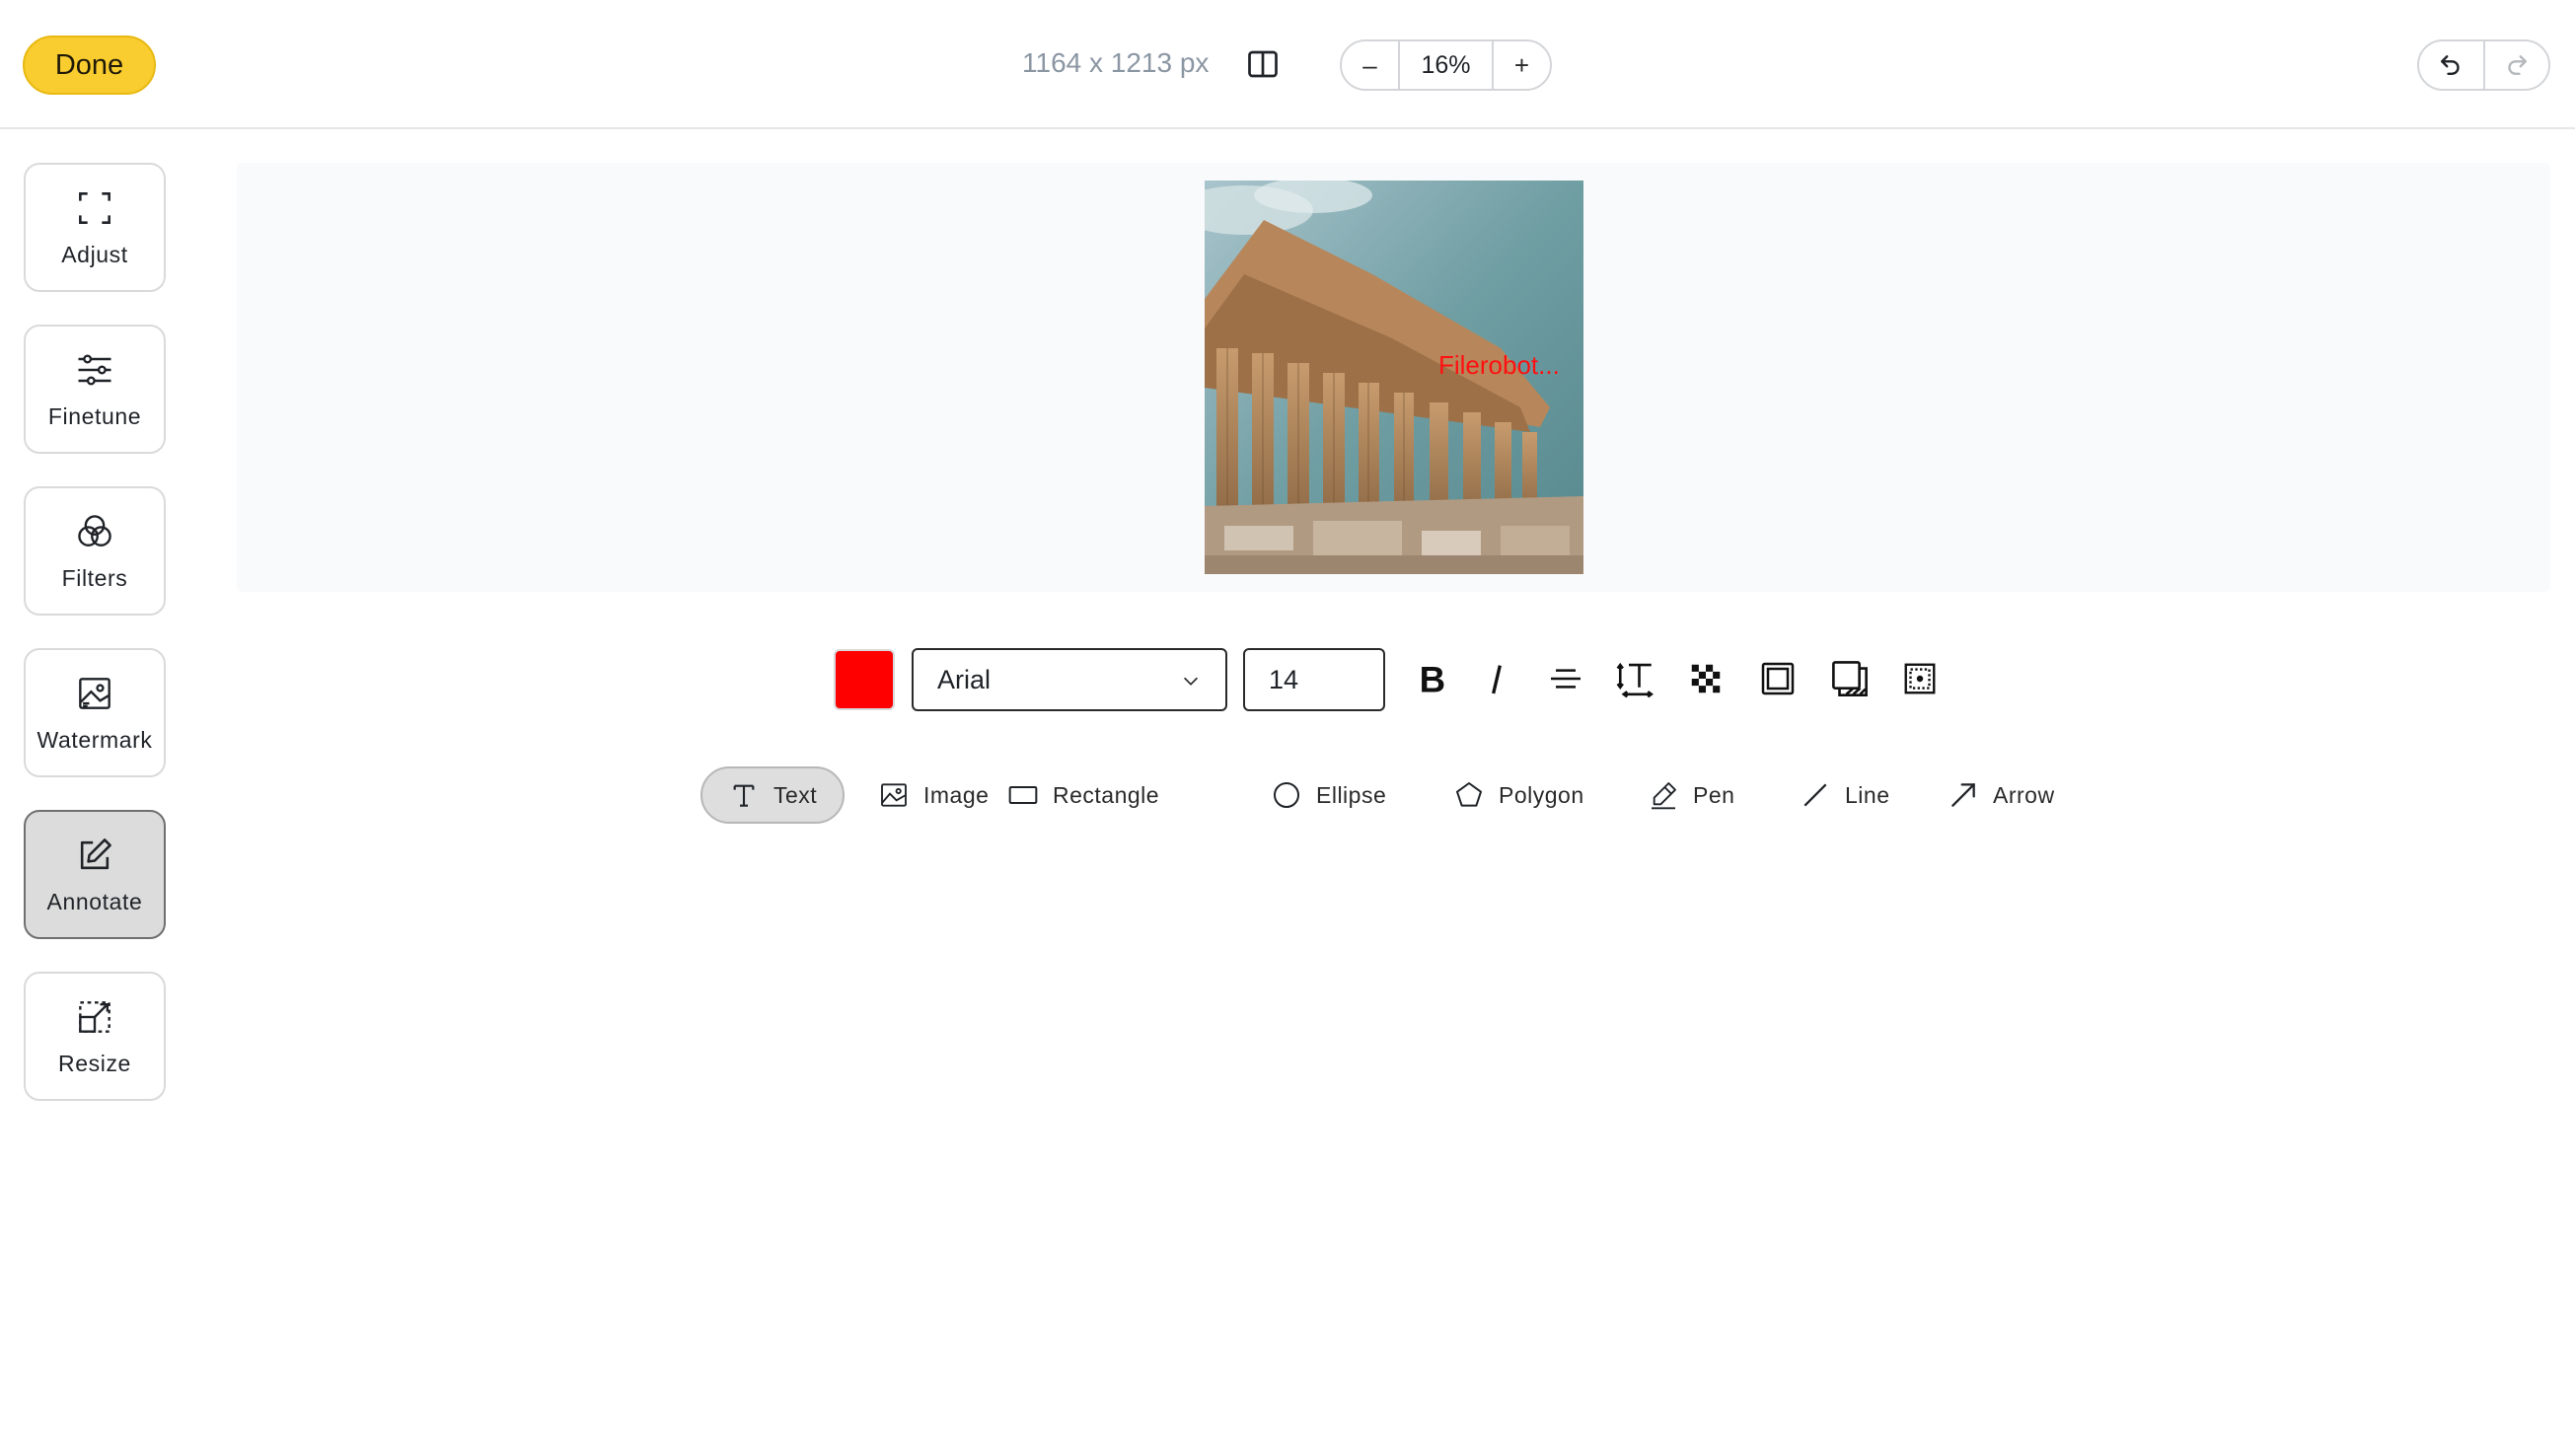 This screenshot has height=1456, width=2575. Describe the element at coordinates (956, 794) in the screenshot. I see `tool-label: Image` at that location.